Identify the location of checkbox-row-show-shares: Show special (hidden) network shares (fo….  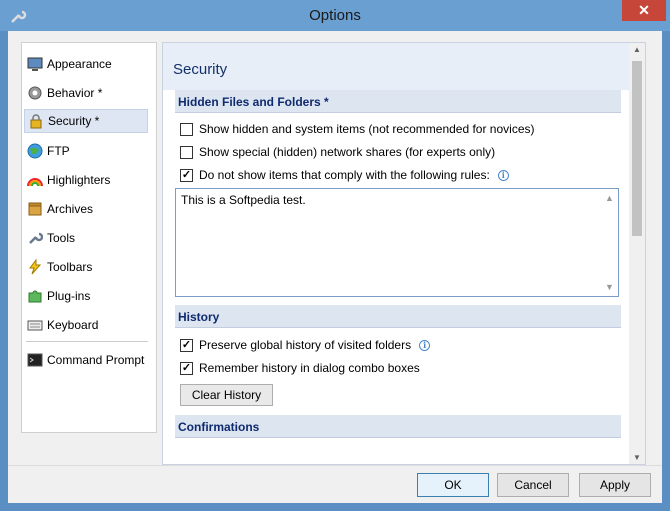
(337, 152).